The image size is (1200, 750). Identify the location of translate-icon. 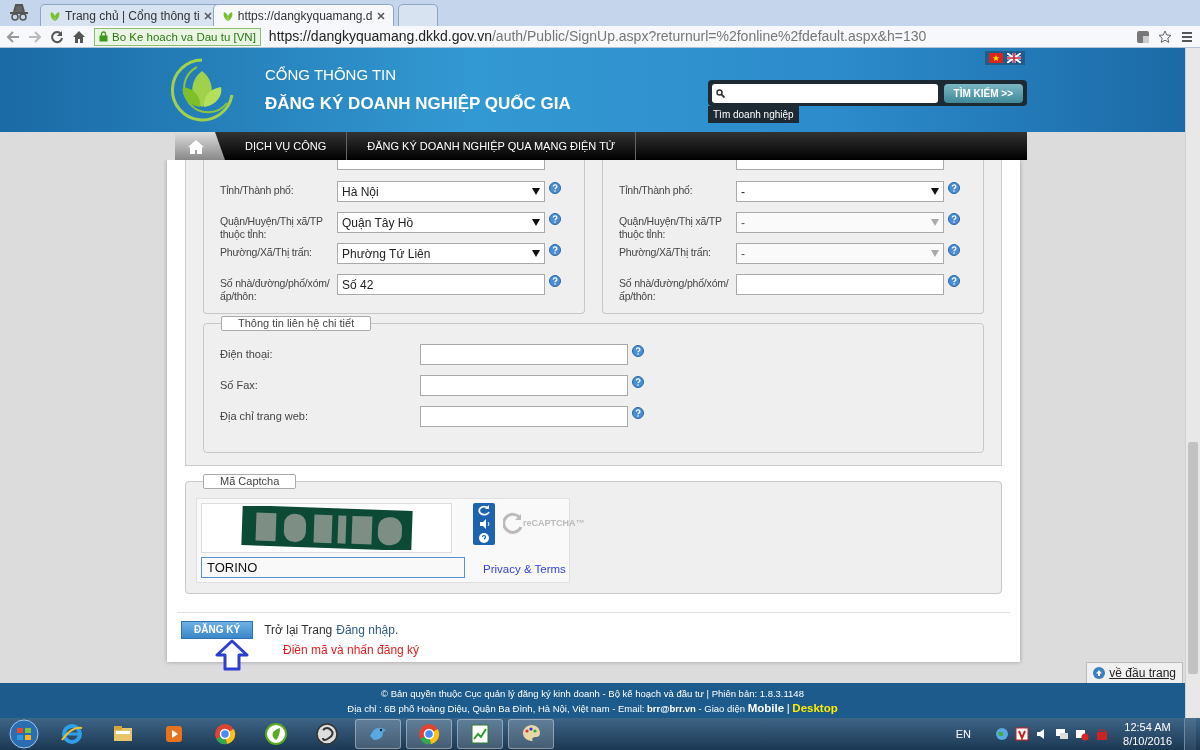
(1143, 36).